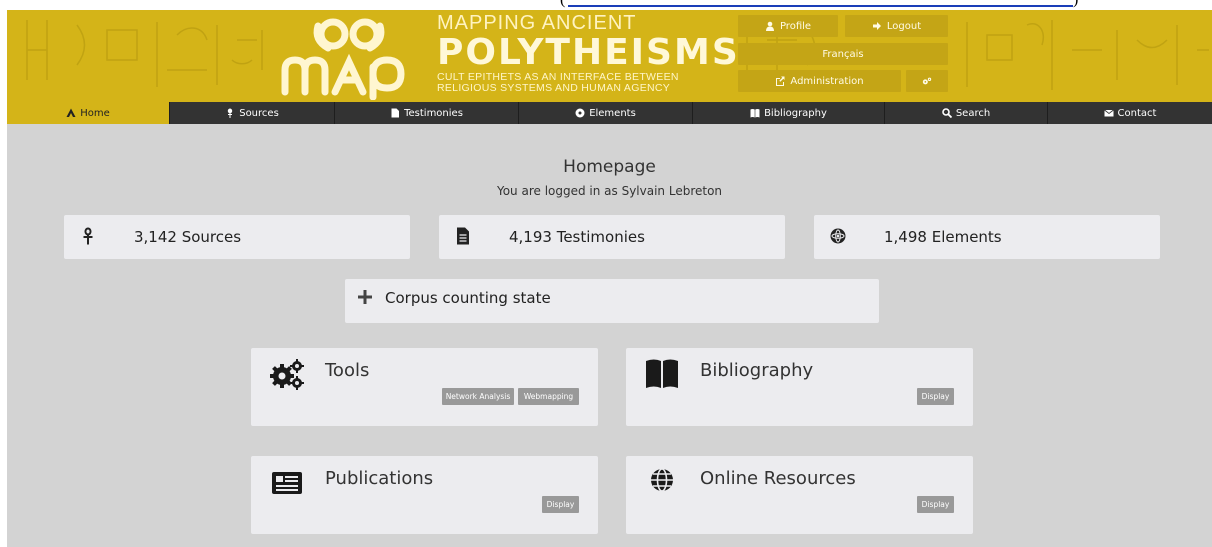  Describe the element at coordinates (973, 113) in the screenshot. I see `nav-search-label: Search` at that location.